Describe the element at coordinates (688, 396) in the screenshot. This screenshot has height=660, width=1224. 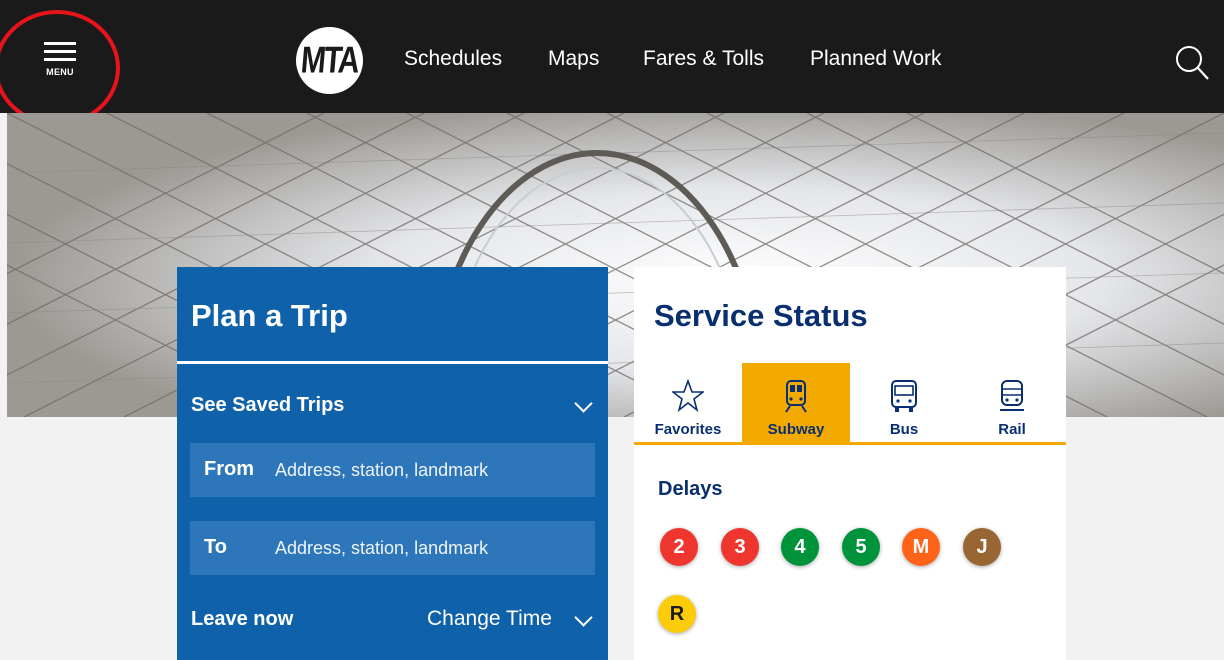
I see `star-icon` at that location.